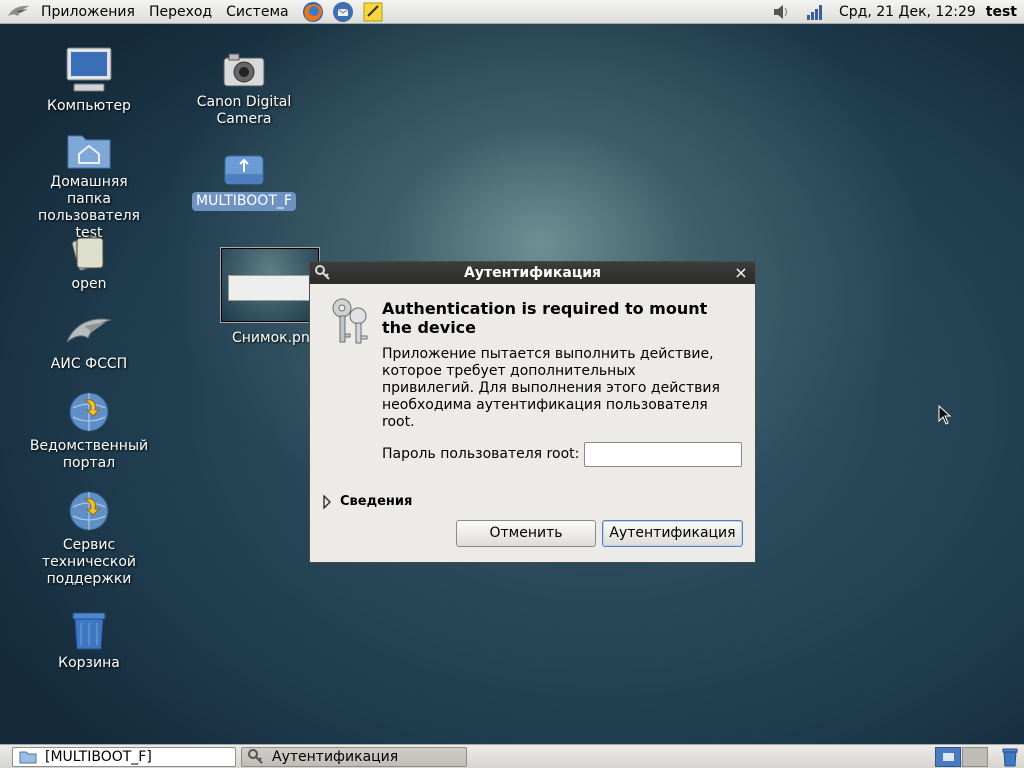 The width and height of the screenshot is (1024, 768). What do you see at coordinates (815, 12) in the screenshot?
I see `network-signal-icon` at bounding box center [815, 12].